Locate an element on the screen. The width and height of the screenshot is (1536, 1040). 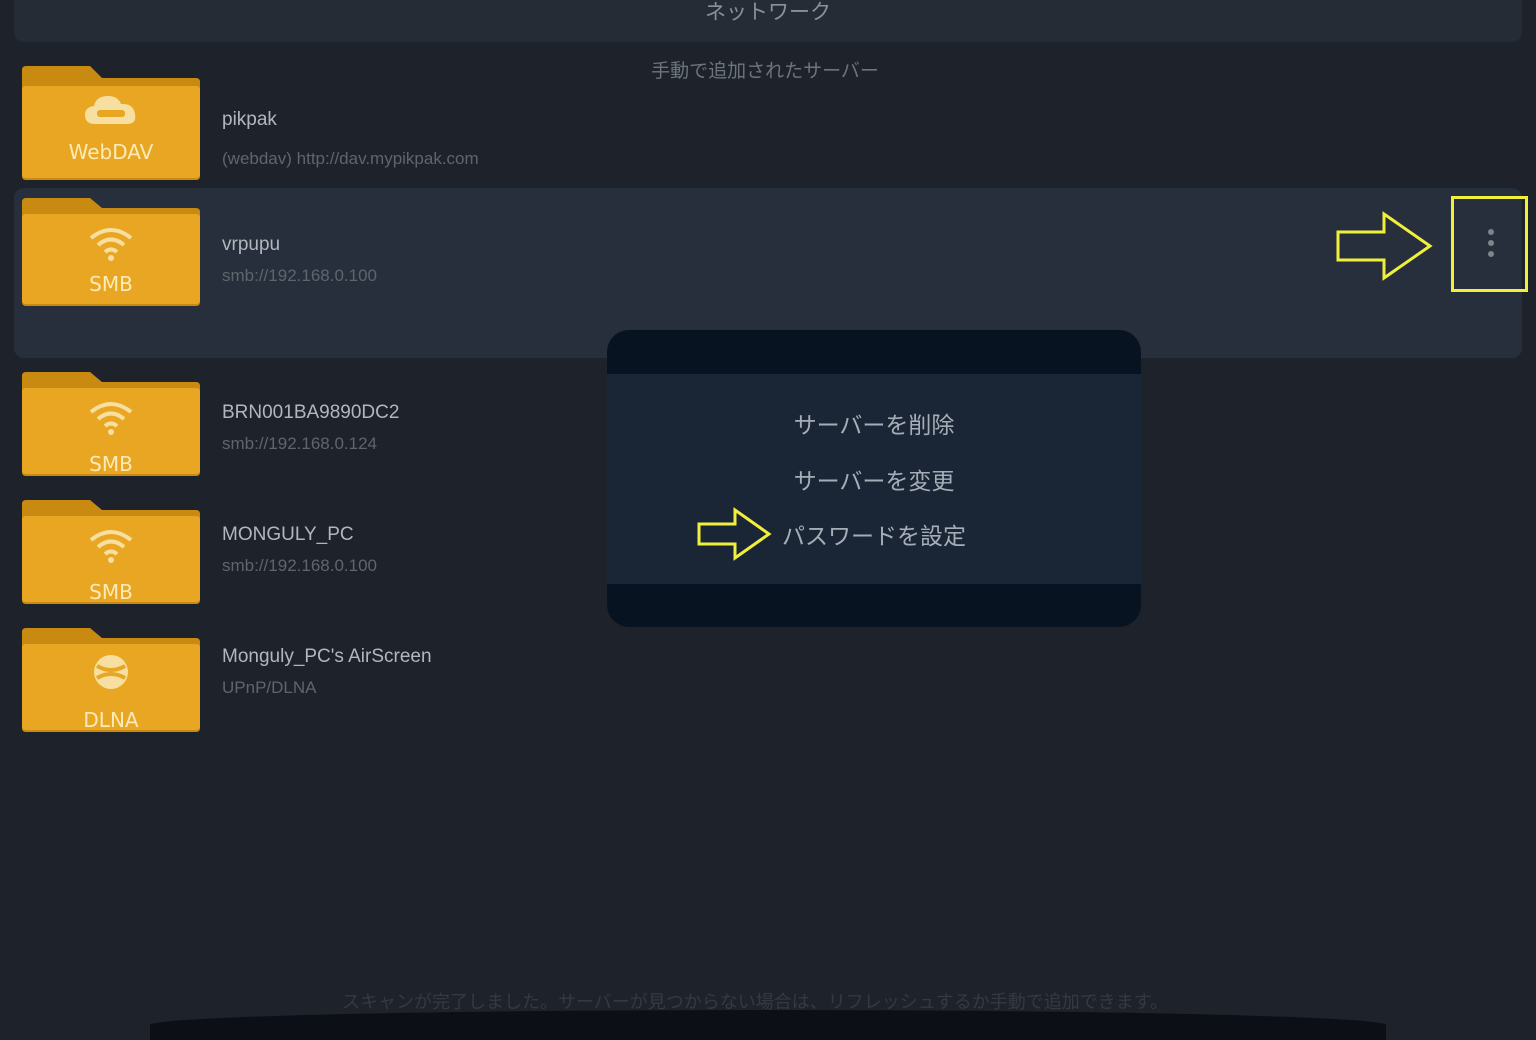
server-address: UPnP/DLNA is located at coordinates (269, 687).